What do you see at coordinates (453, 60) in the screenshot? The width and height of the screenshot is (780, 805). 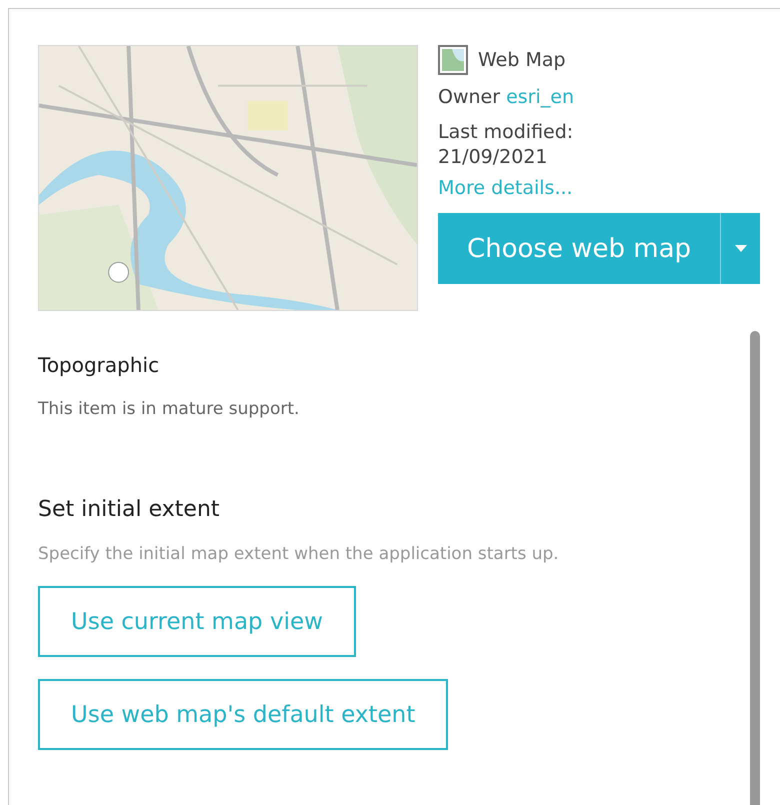 I see `map-icon` at bounding box center [453, 60].